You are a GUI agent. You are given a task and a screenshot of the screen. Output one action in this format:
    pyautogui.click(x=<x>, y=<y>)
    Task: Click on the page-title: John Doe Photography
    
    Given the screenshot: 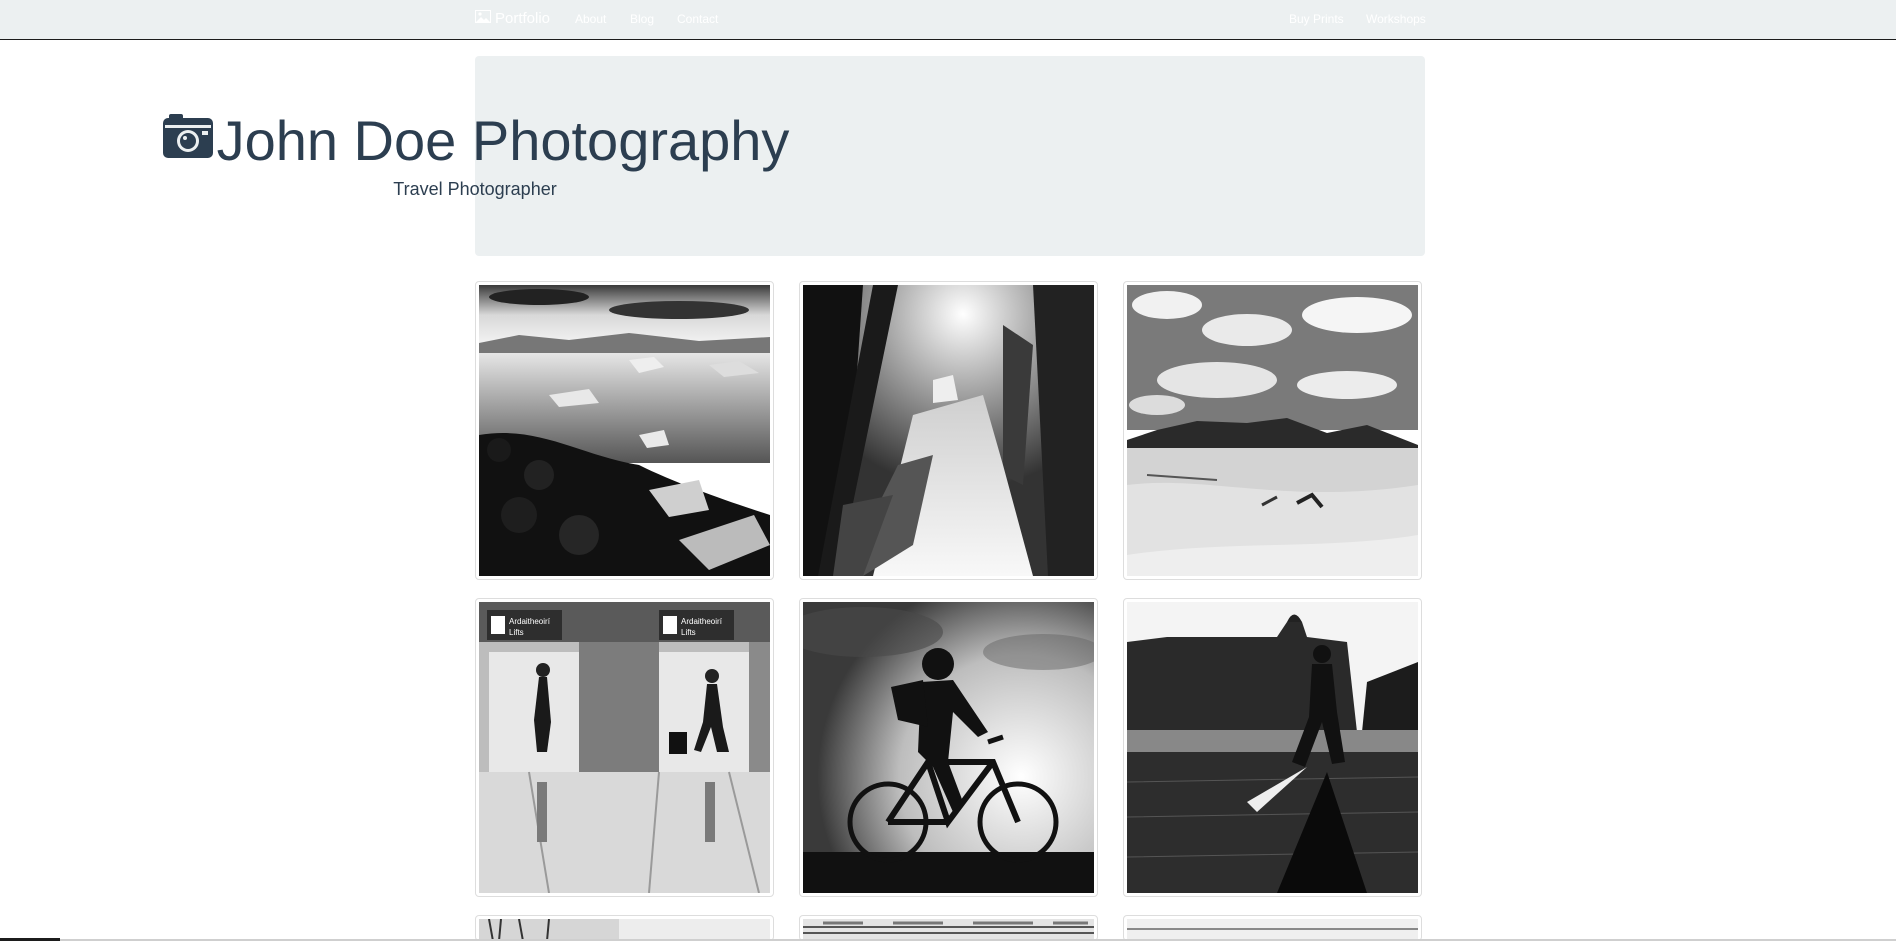 What is the action you would take?
    pyautogui.click(x=475, y=140)
    